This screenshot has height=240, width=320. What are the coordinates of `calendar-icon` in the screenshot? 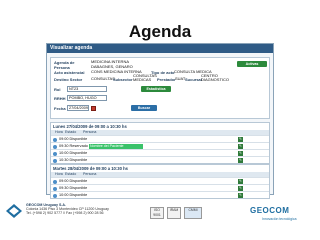 It's located at (93, 108).